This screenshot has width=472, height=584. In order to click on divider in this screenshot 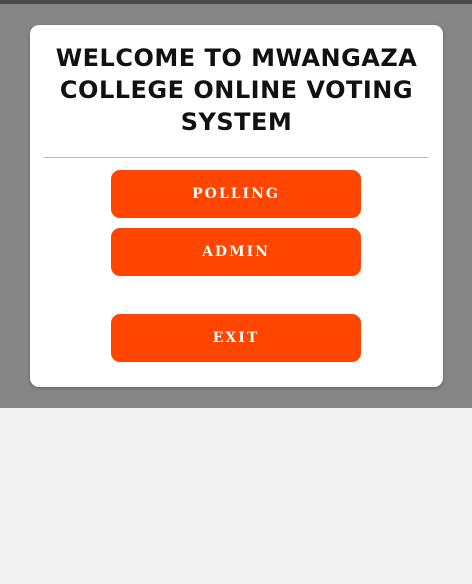, I will do `click(236, 157)`.